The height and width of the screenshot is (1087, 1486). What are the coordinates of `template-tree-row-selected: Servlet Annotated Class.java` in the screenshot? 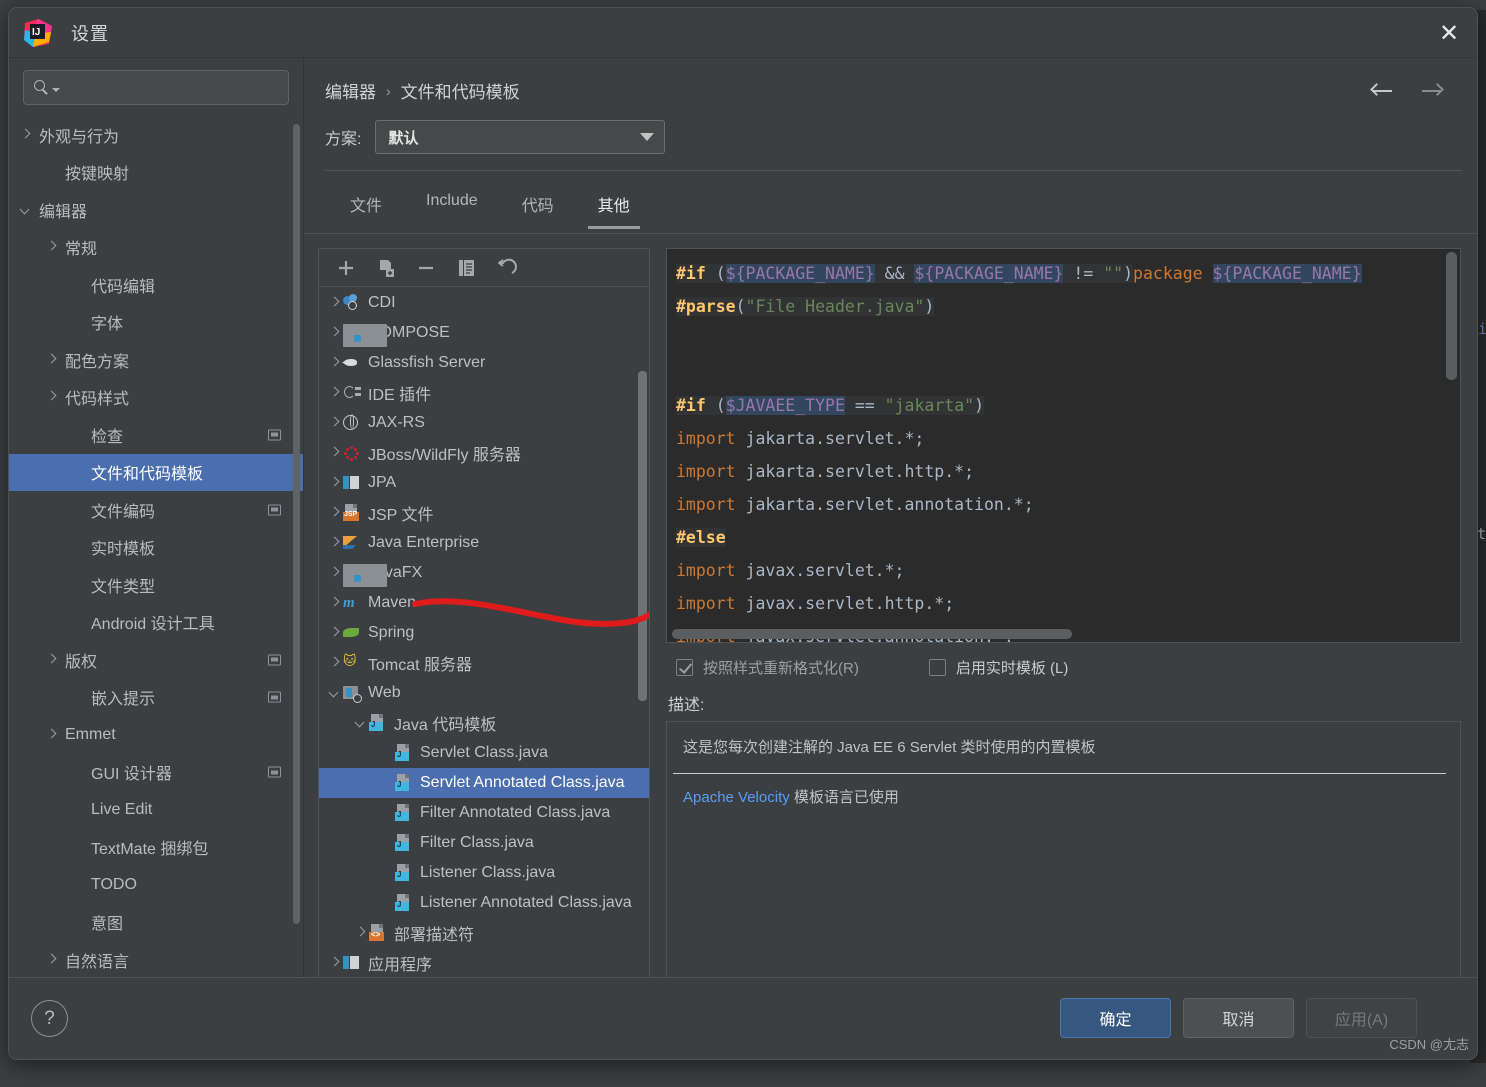 It's located at (484, 783).